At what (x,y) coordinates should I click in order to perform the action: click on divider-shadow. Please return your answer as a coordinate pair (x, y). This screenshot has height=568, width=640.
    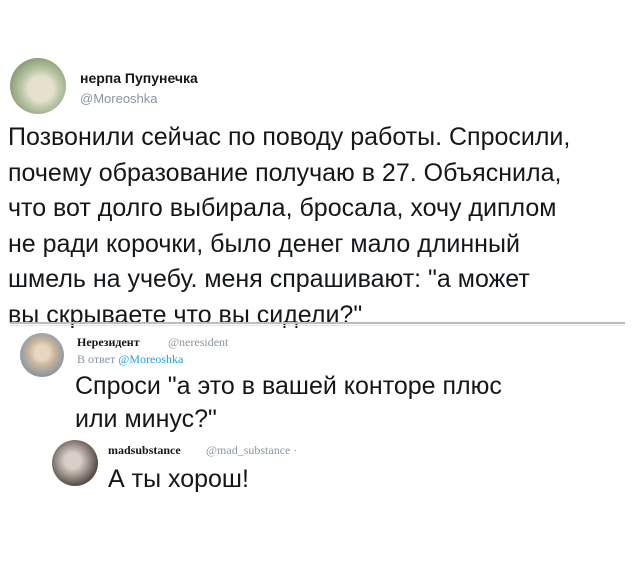
    Looking at the image, I should click on (317, 325).